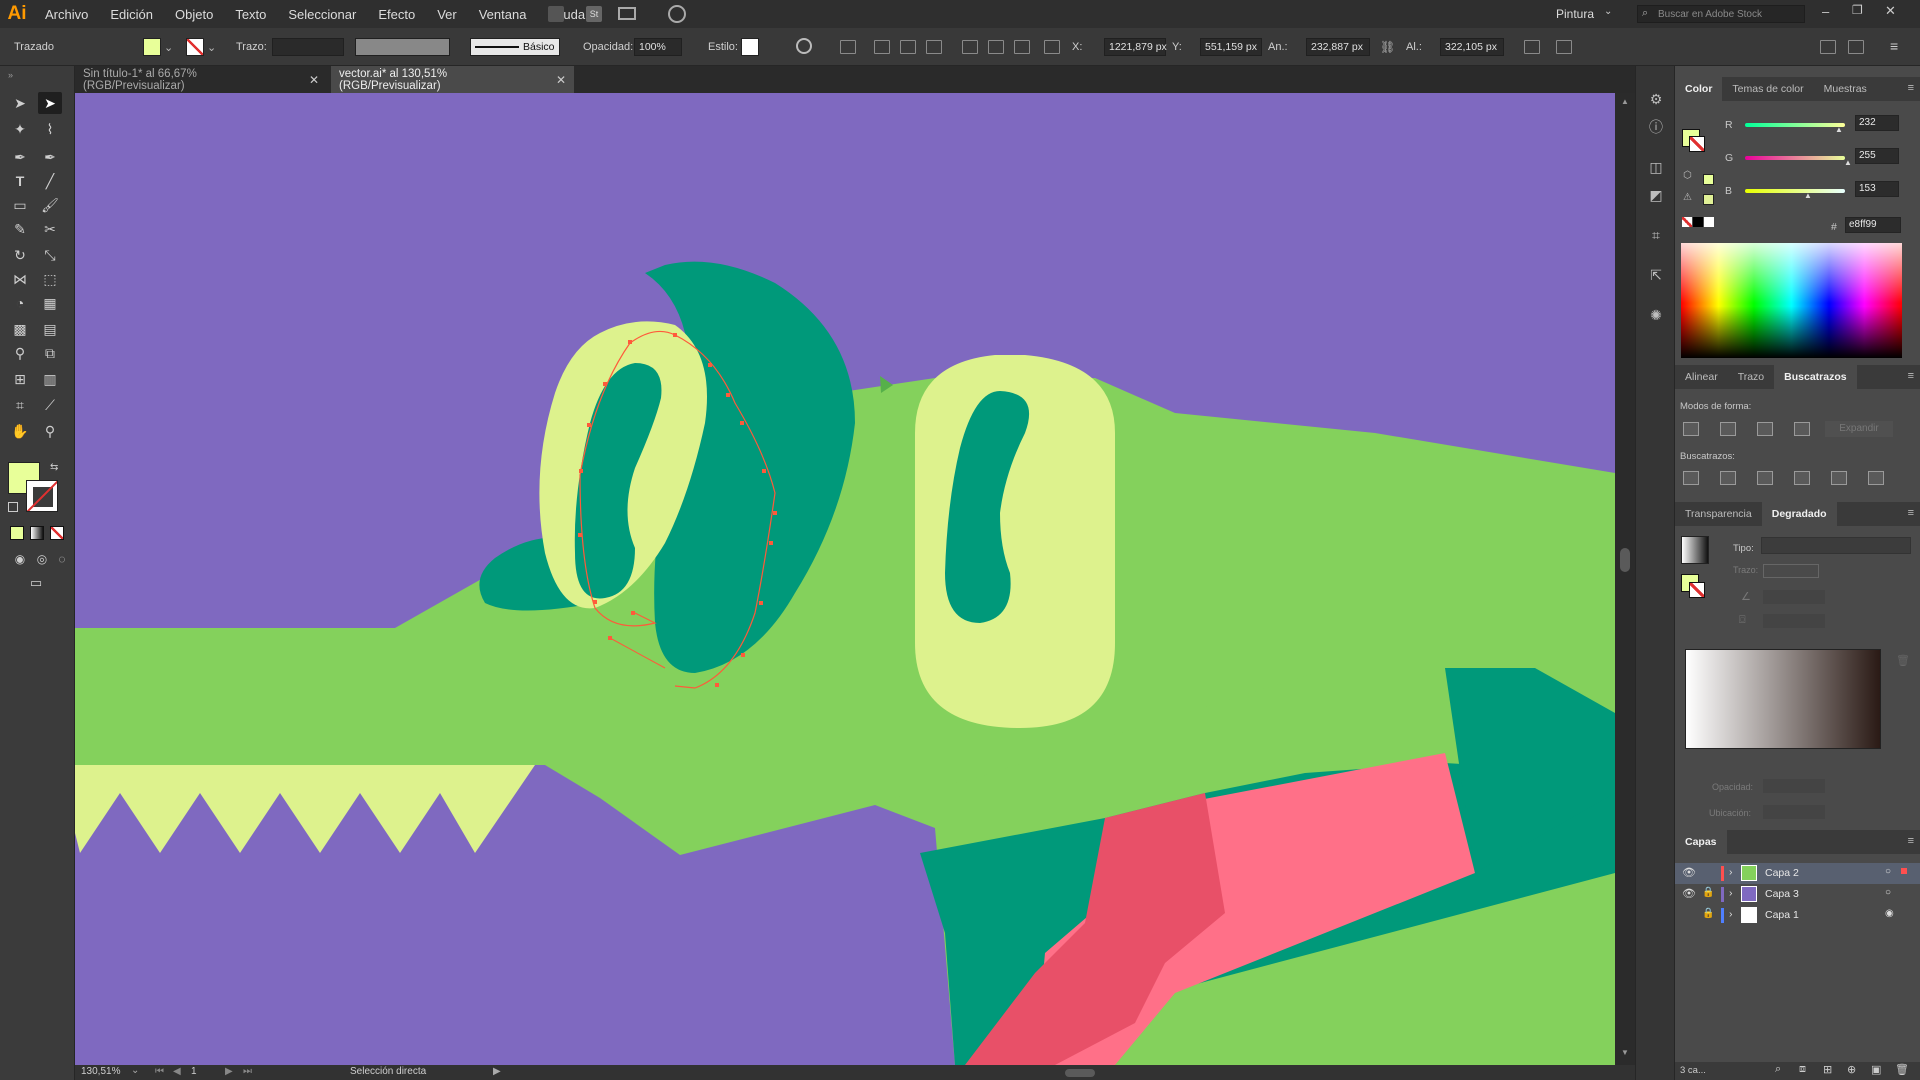 The height and width of the screenshot is (1080, 1920). I want to click on link-proportions-icon: ⛓, so click(1387, 47).